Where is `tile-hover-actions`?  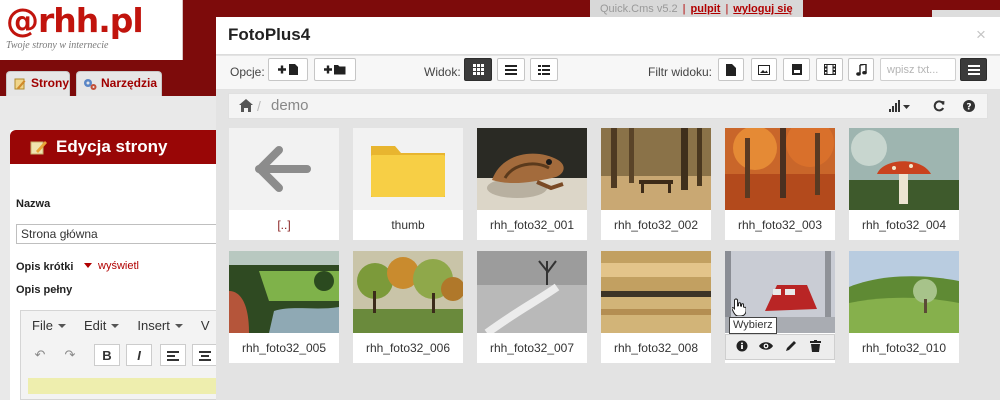
tile-hover-actions is located at coordinates (780, 347).